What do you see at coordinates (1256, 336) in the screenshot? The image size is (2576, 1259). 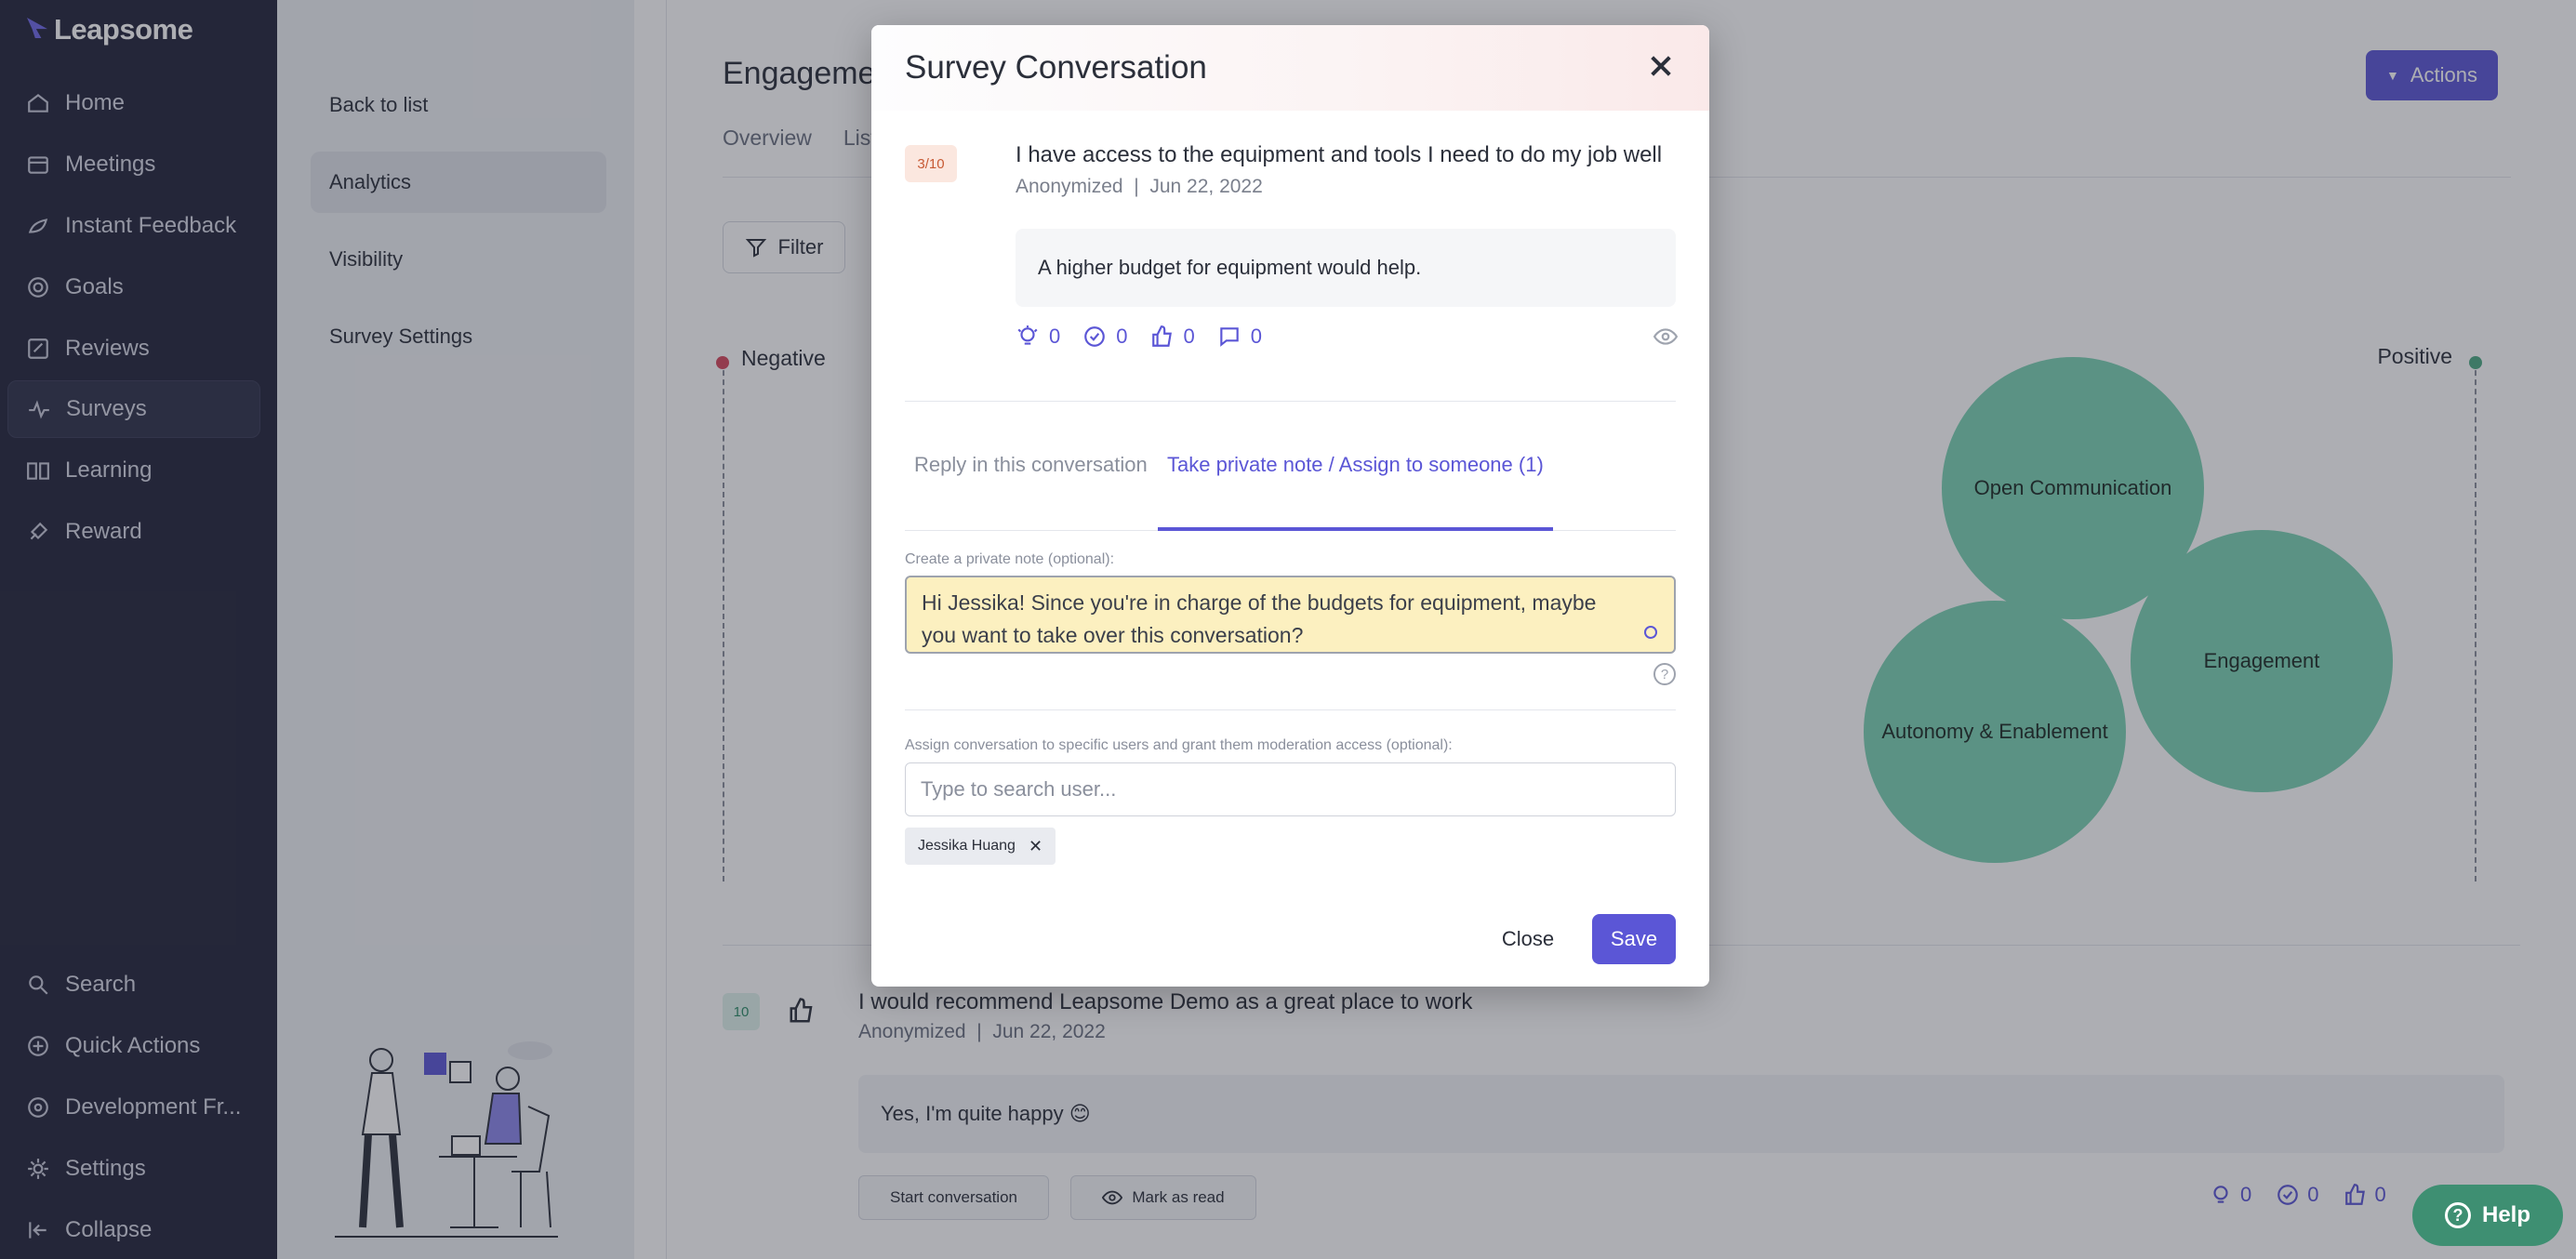 I see `comment-count: 0` at bounding box center [1256, 336].